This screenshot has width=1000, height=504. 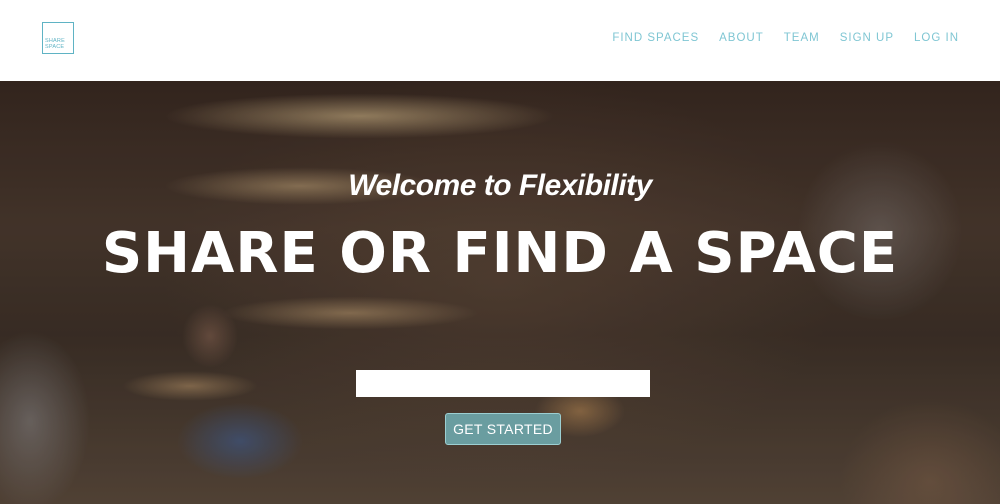 I want to click on nav-find-spaces: FIND SPACES, so click(x=655, y=38).